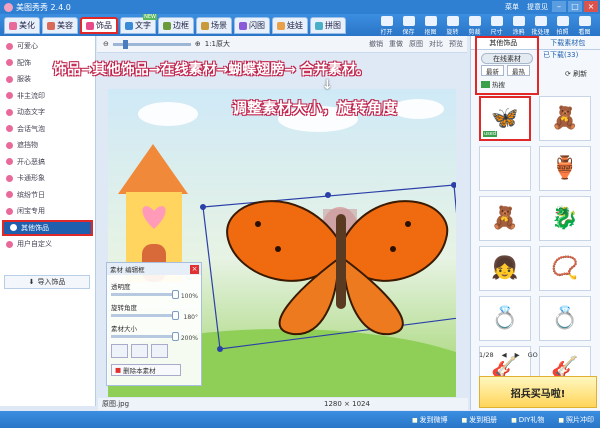  What do you see at coordinates (198, 44) in the screenshot?
I see `zoom-in-icon: ⊕` at bounding box center [198, 44].